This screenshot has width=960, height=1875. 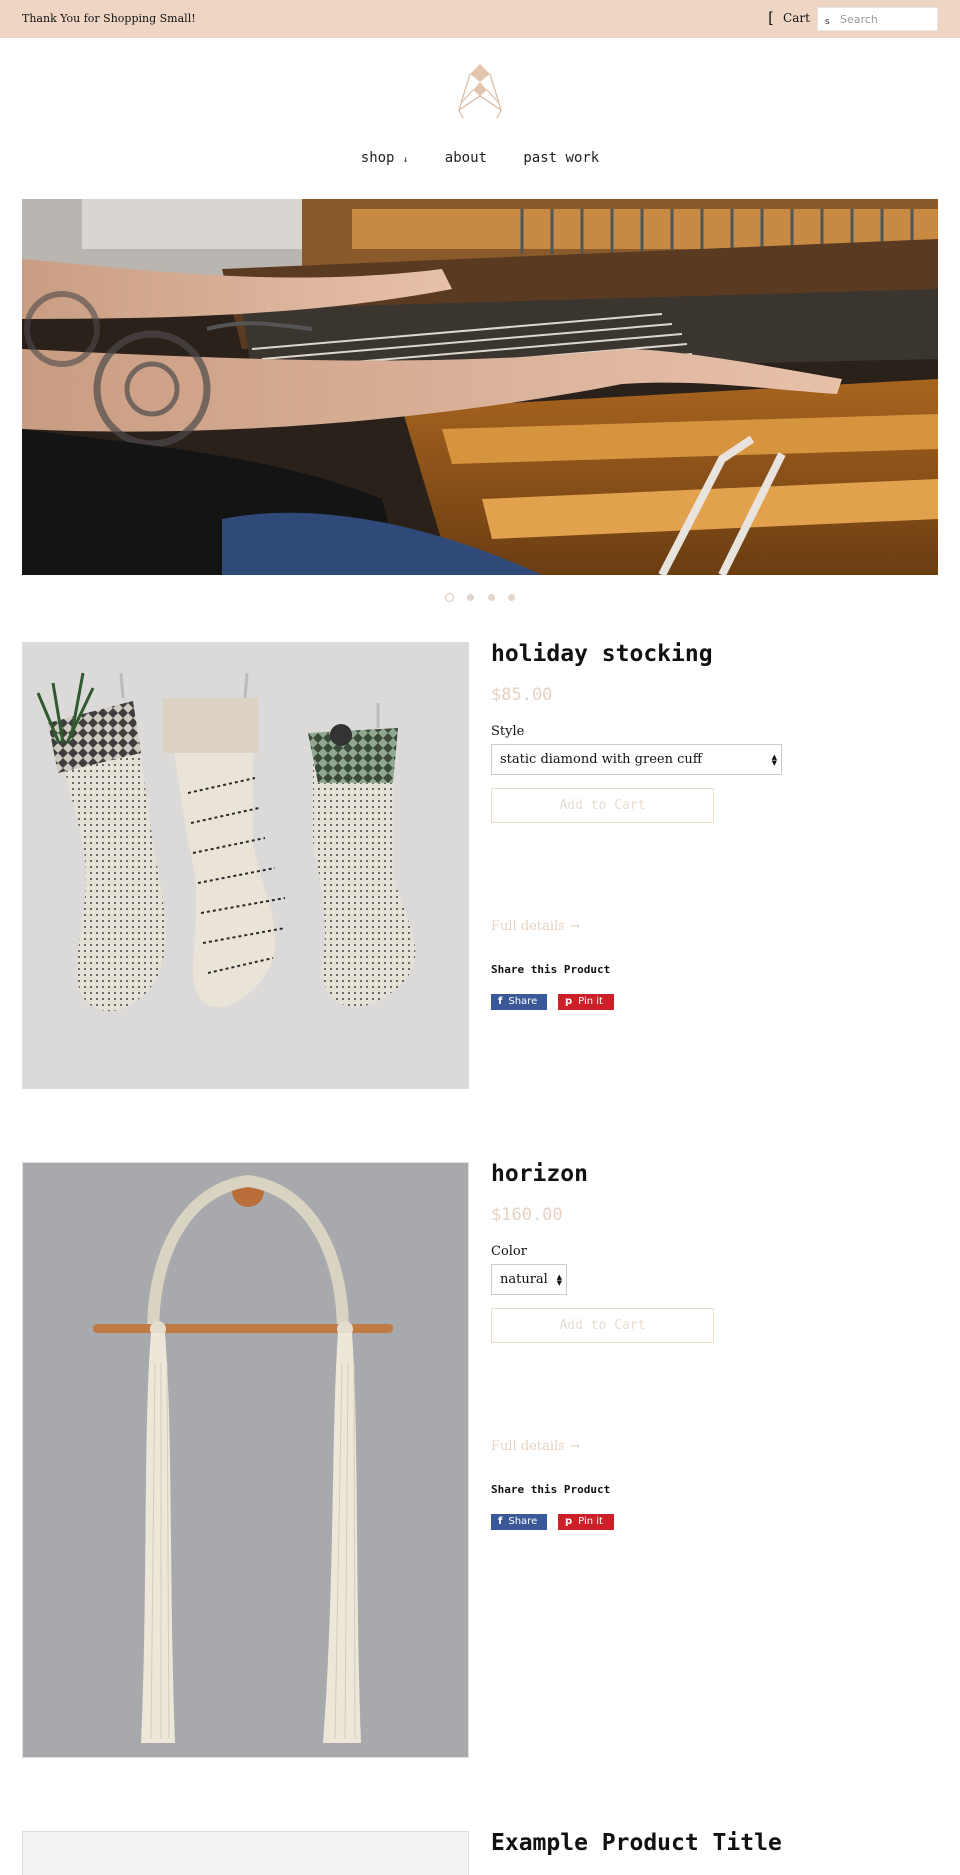 What do you see at coordinates (887, 19) in the screenshot?
I see `search-input` at bounding box center [887, 19].